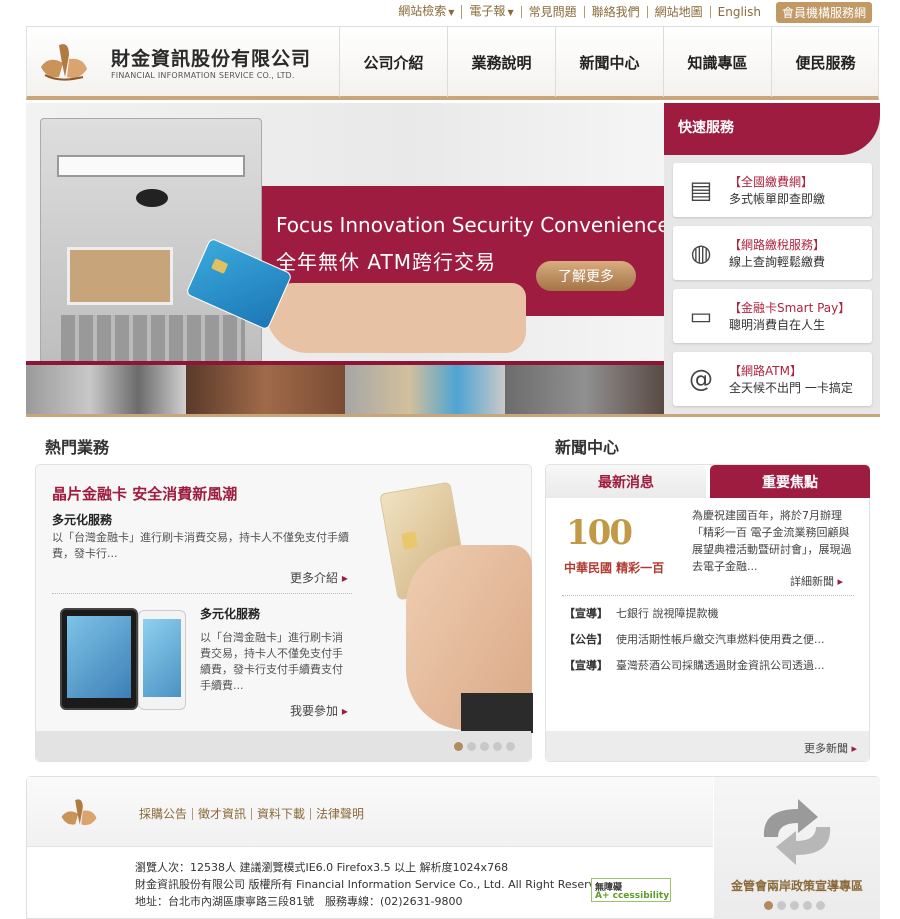 The height and width of the screenshot is (919, 900). What do you see at coordinates (393, 62) in the screenshot?
I see `nav-item-about: 公司介紹` at bounding box center [393, 62].